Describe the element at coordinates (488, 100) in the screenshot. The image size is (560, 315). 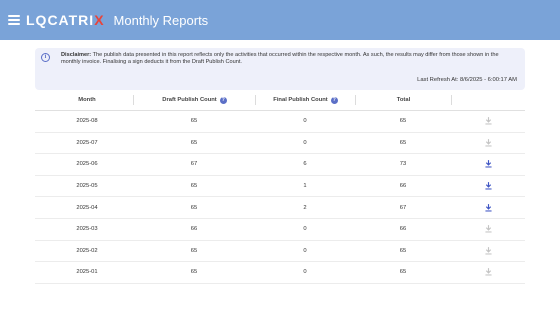
I see `header-actions` at that location.